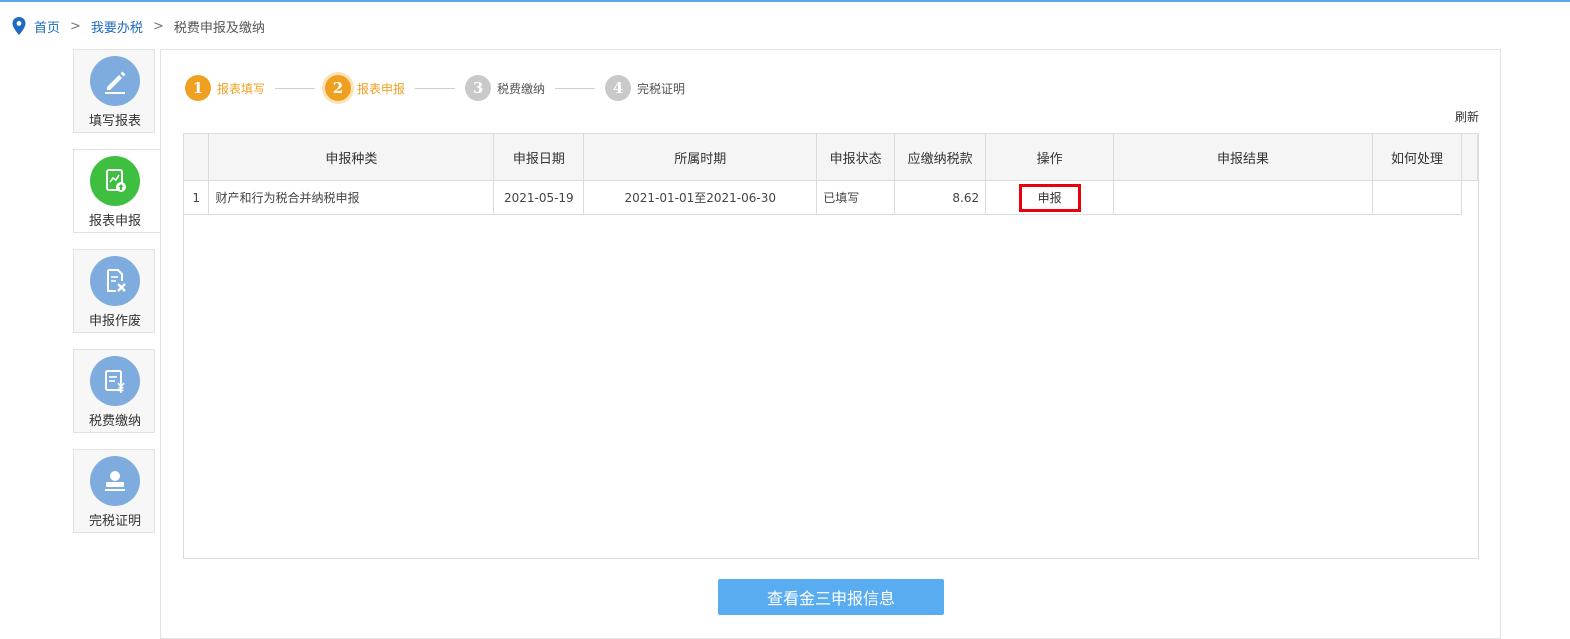  What do you see at coordinates (114, 521) in the screenshot?
I see `sidebar-item-label: 完税证明` at bounding box center [114, 521].